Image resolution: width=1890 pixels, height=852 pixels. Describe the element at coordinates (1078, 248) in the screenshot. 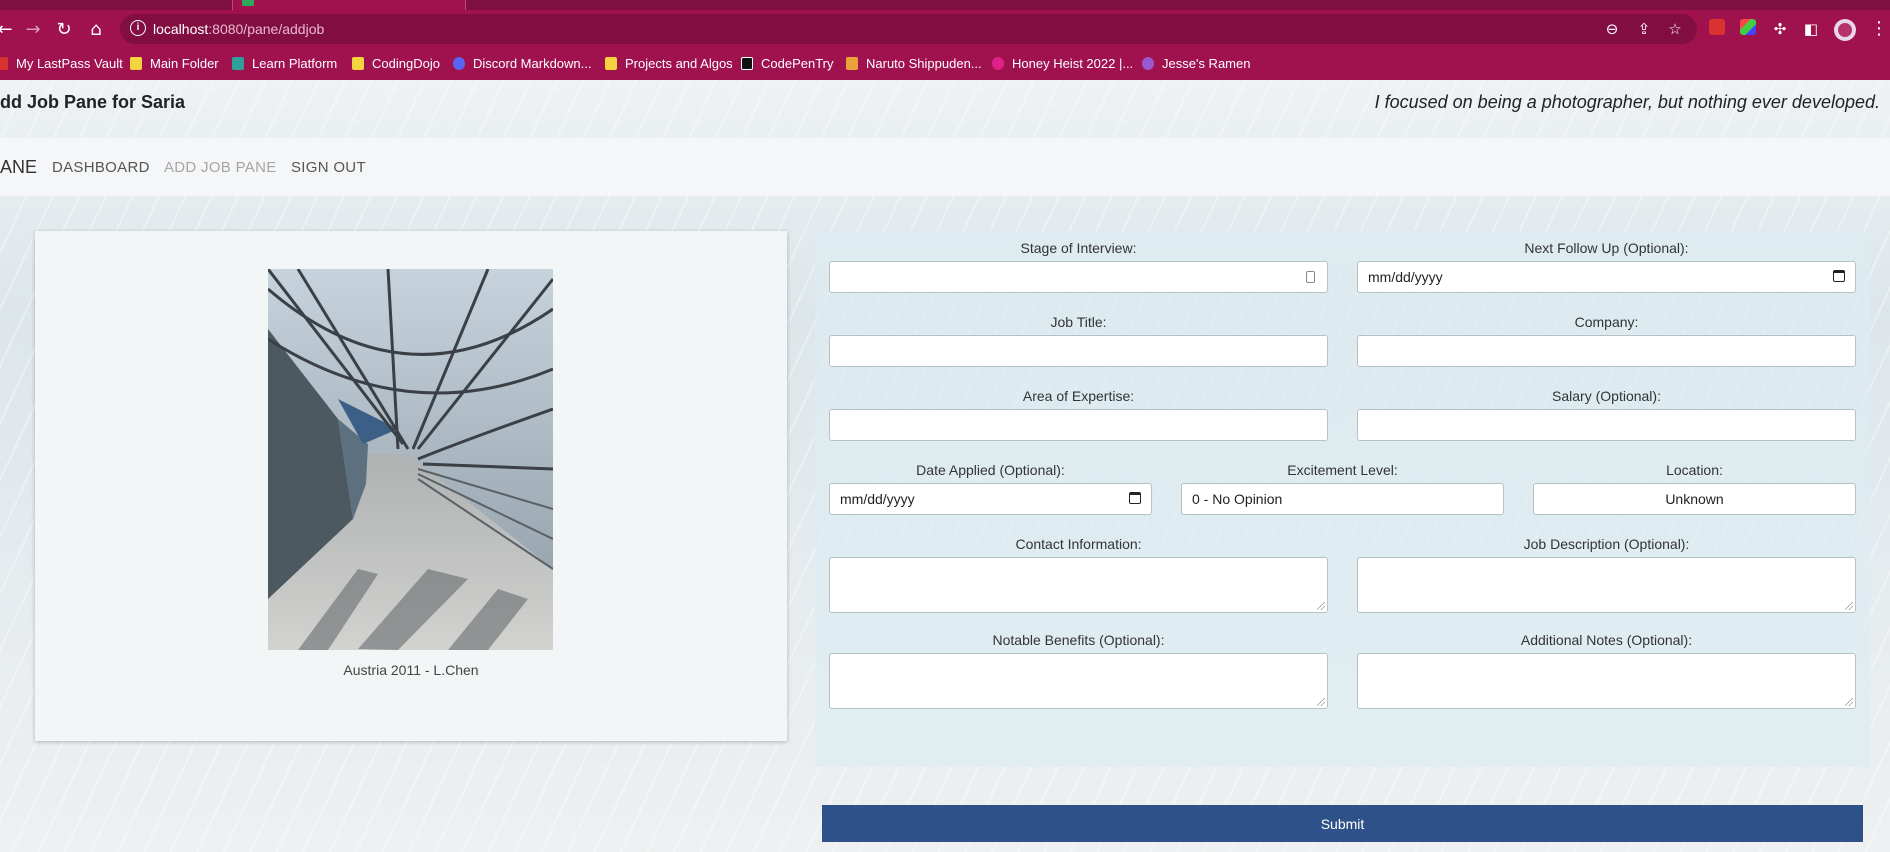

I see `stage-of-interview-label: Stage of Interview:` at that location.